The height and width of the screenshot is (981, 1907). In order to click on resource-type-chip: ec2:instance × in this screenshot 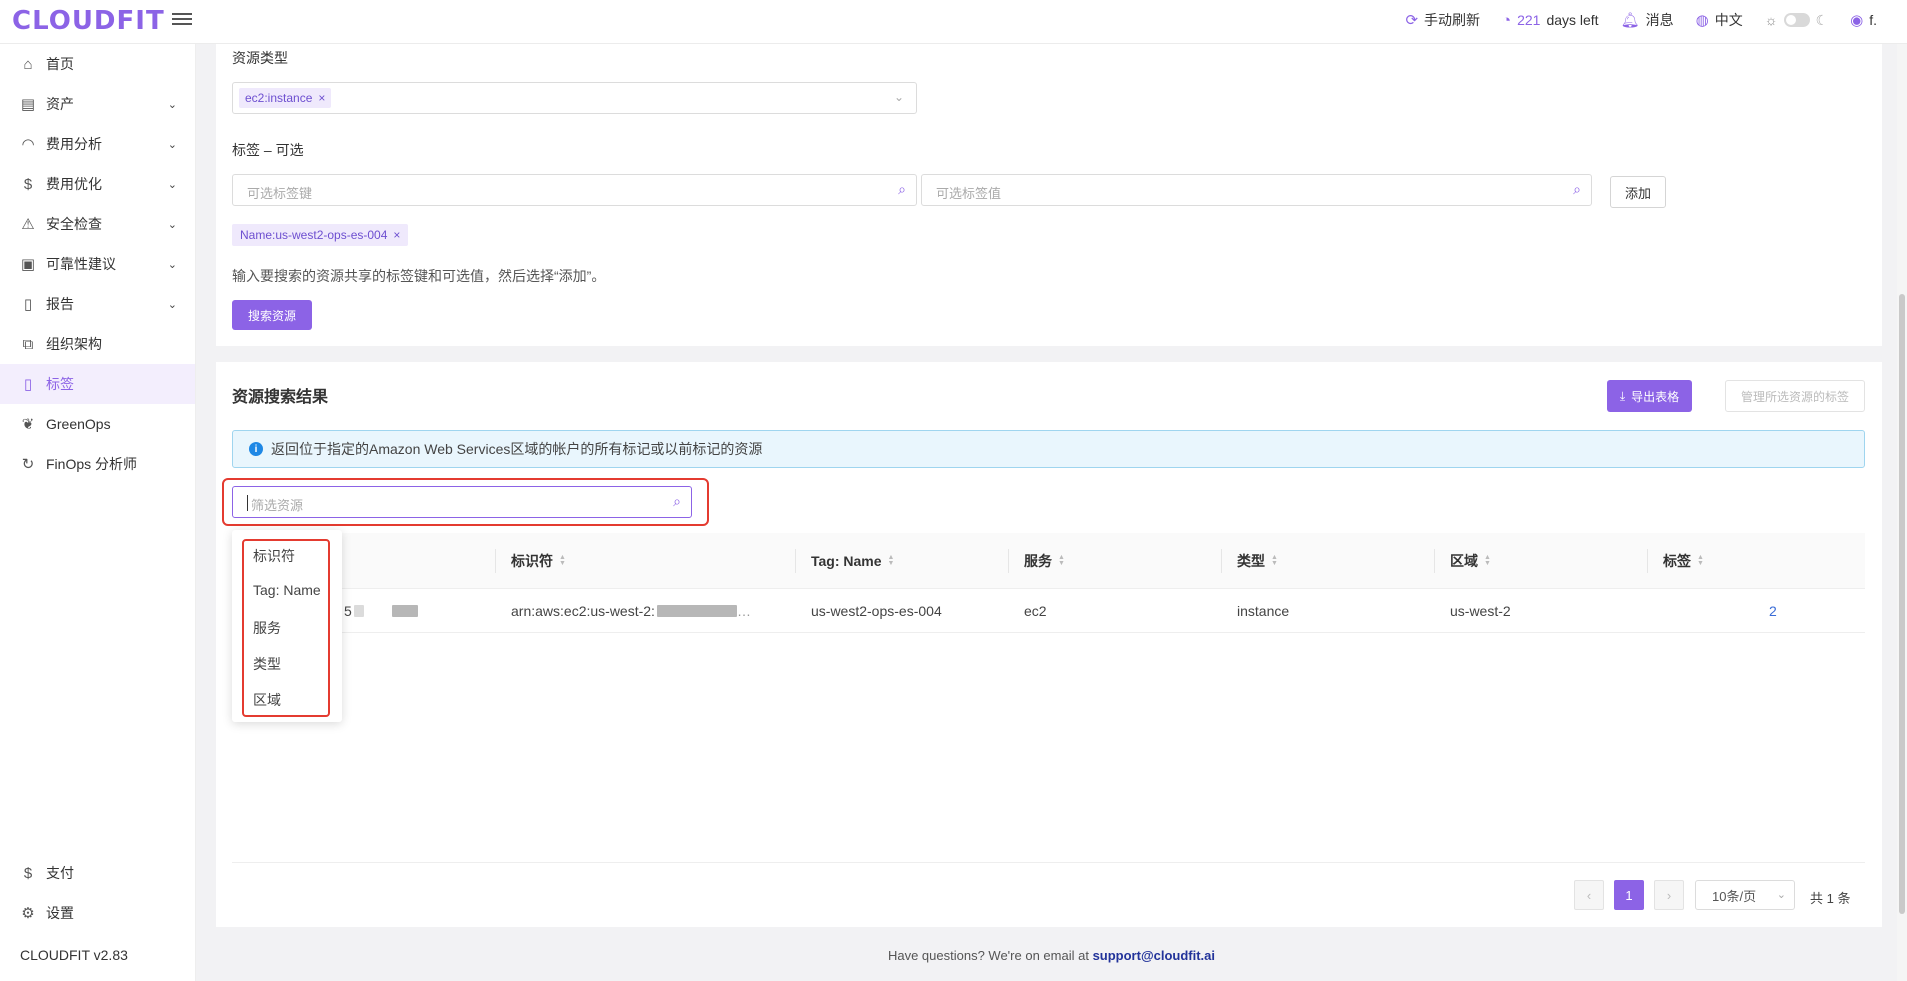, I will do `click(285, 98)`.